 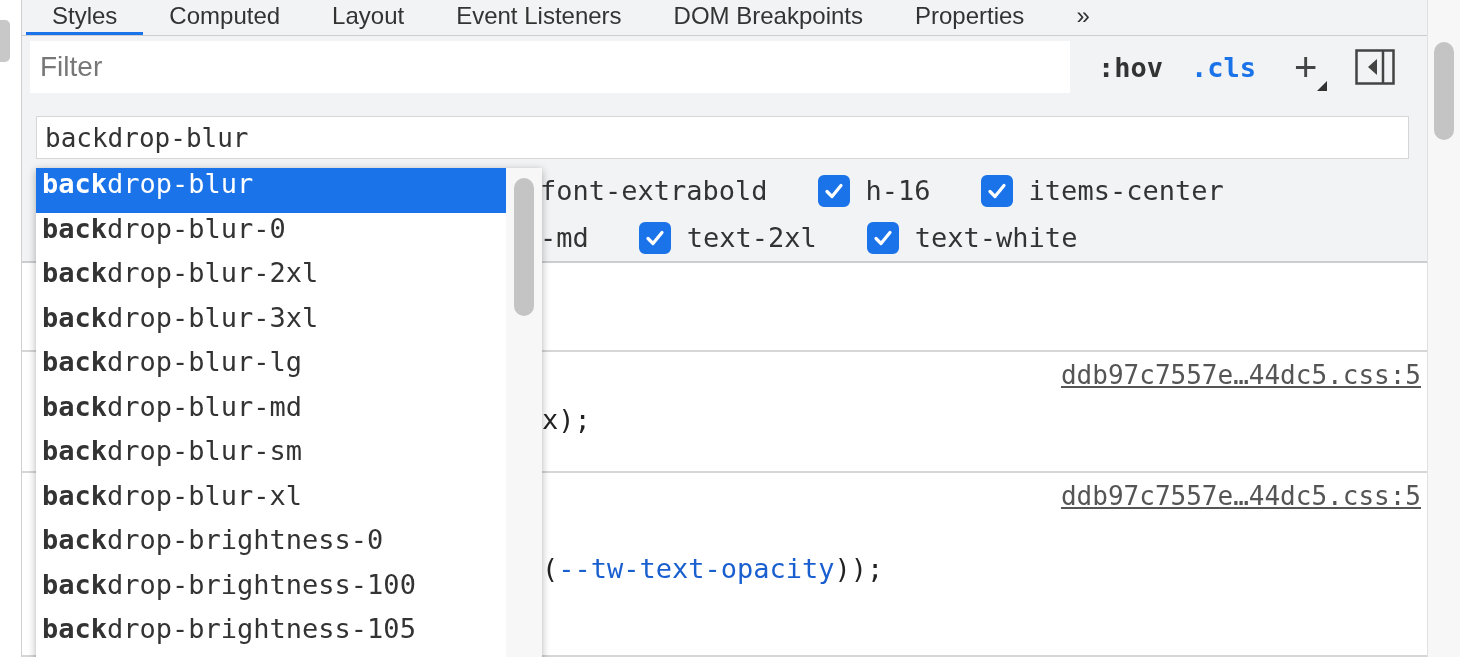 I want to click on sidebar-toggle-icon, so click(x=1375, y=67).